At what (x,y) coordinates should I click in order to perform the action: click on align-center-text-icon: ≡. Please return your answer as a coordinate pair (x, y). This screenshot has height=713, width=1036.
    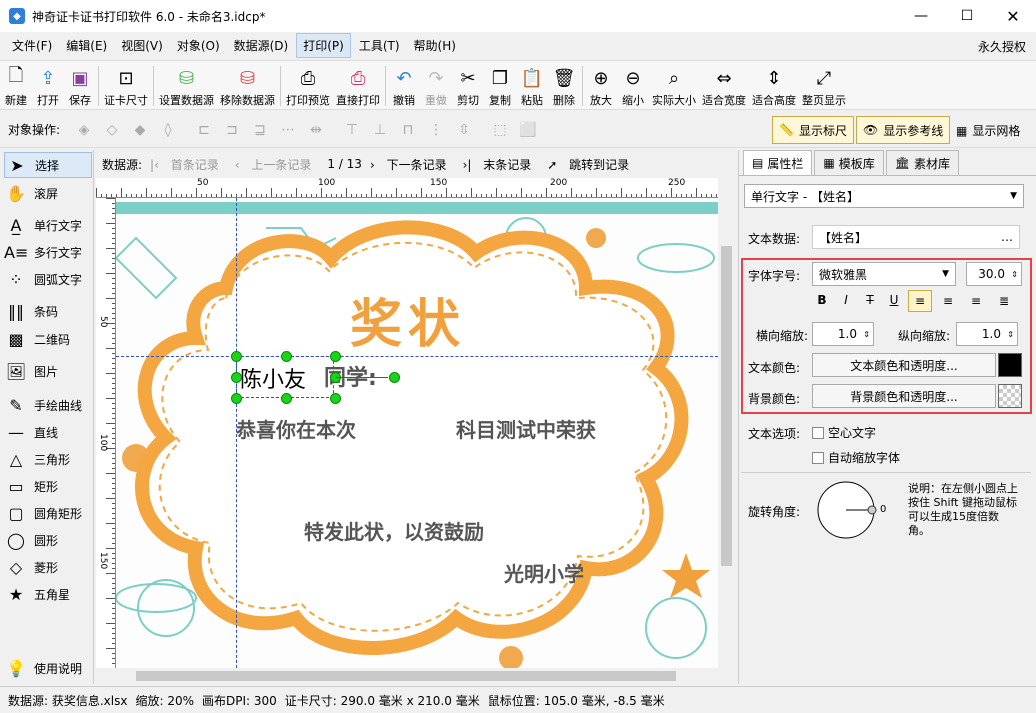
    Looking at the image, I should click on (948, 301).